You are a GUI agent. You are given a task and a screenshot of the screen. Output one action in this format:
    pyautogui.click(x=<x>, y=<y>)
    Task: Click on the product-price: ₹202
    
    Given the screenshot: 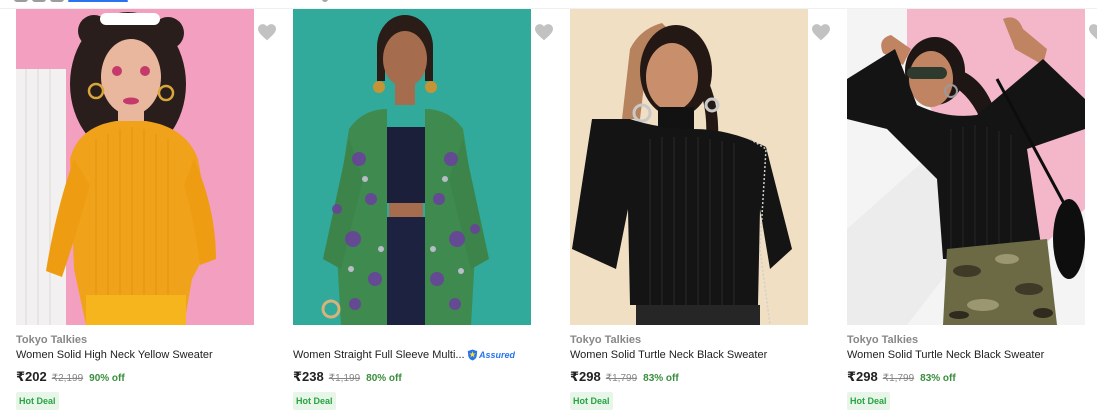 What is the action you would take?
    pyautogui.click(x=31, y=376)
    